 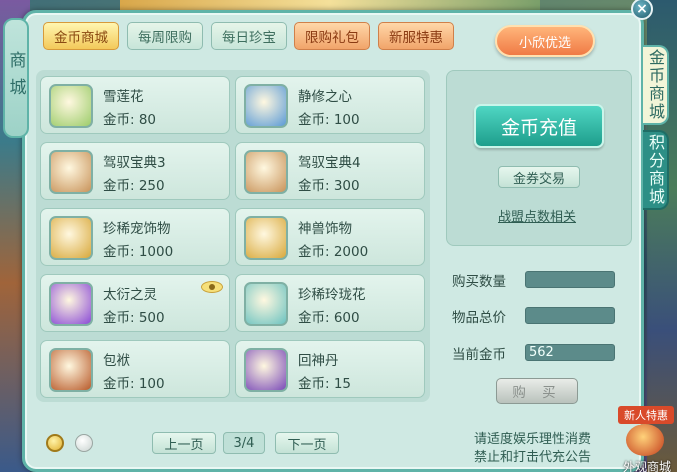 I want to click on item-price: 金币: 15, so click(x=325, y=384).